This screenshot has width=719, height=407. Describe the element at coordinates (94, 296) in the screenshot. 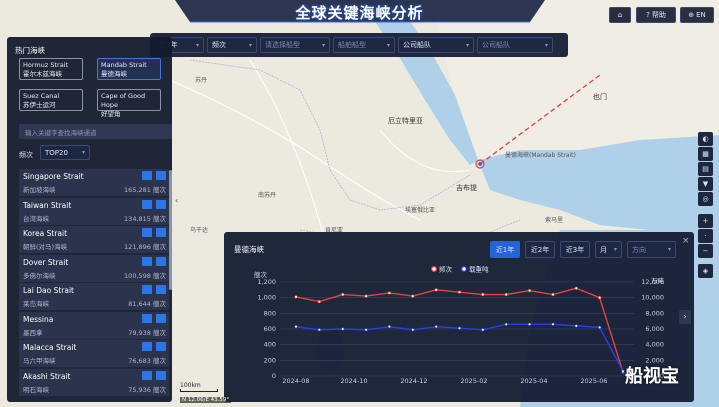

I see `strait-list-item: Lai Dao Strait 莱岛海峡 81,644 艘次` at that location.